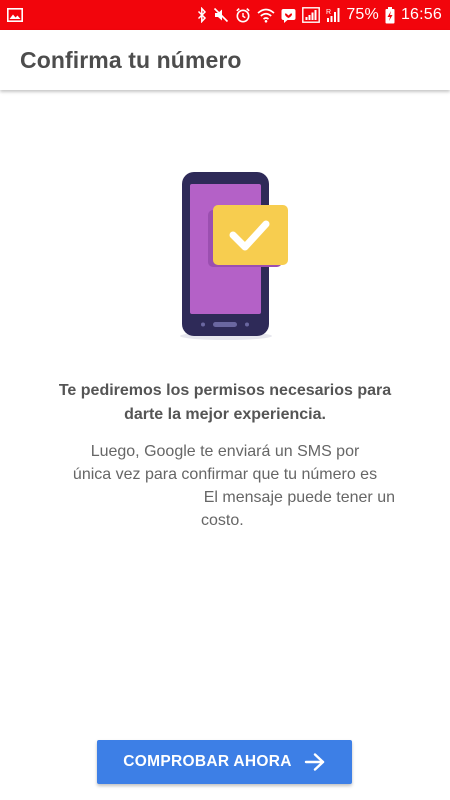 This screenshot has width=450, height=800. I want to click on phone-with-check-icon, so click(234, 256).